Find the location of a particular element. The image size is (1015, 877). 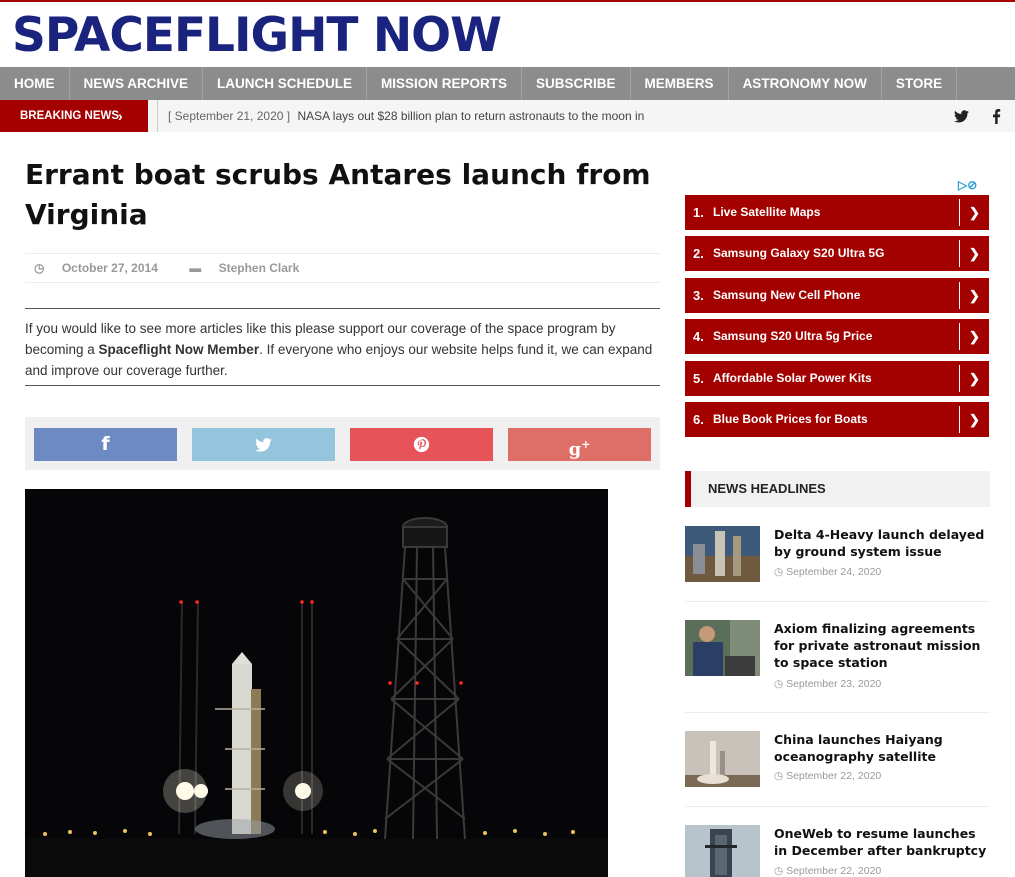

facebook-icon is located at coordinates (996, 116).